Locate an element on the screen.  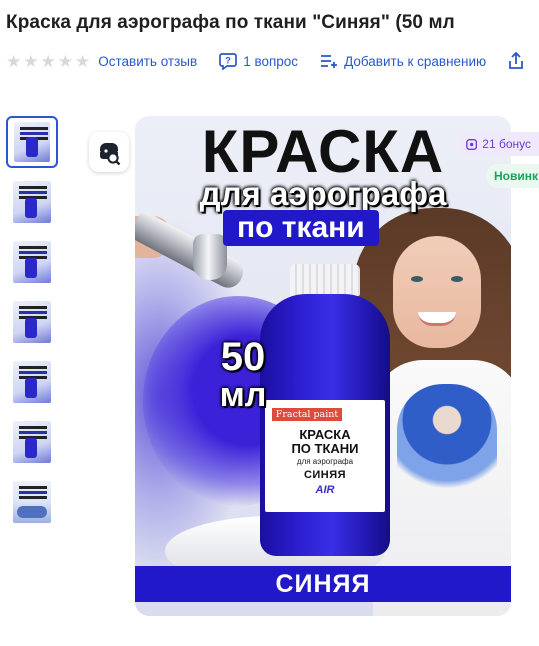
label-name: КРАСКА ПО ТКАНИ is located at coordinates (324, 442).